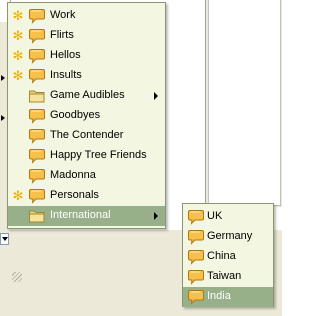 Image resolution: width=320 pixels, height=316 pixels. I want to click on menu-item-label: Happy Tree Friends, so click(98, 155).